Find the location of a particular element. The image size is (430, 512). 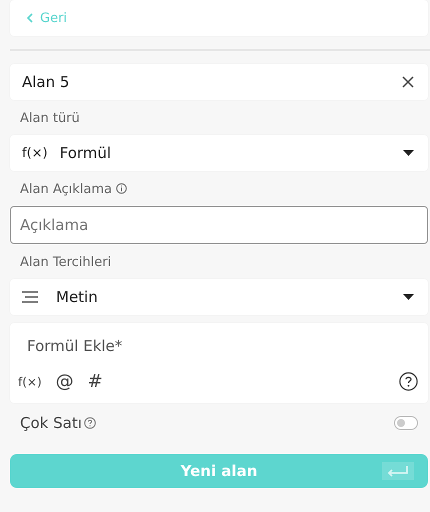

chevron-left-icon is located at coordinates (30, 18).